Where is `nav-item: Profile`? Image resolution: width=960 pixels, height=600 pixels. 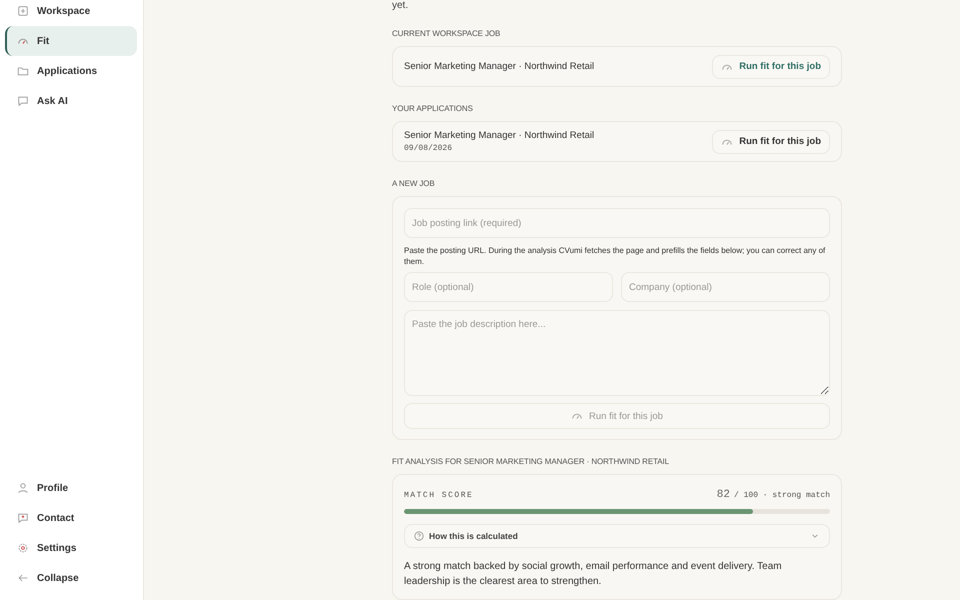
nav-item: Profile is located at coordinates (71, 488).